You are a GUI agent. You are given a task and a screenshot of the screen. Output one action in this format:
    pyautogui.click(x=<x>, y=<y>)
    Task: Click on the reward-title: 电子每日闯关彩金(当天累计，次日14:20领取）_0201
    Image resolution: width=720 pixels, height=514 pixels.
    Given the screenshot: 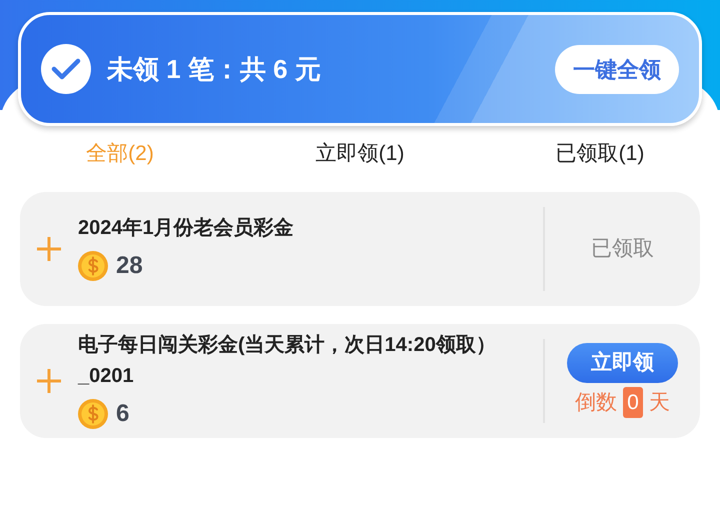 What is the action you would take?
    pyautogui.click(x=287, y=360)
    